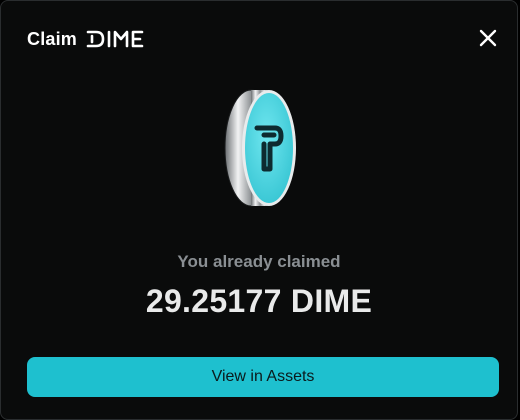 This screenshot has height=420, width=520. I want to click on close-icon, so click(488, 38).